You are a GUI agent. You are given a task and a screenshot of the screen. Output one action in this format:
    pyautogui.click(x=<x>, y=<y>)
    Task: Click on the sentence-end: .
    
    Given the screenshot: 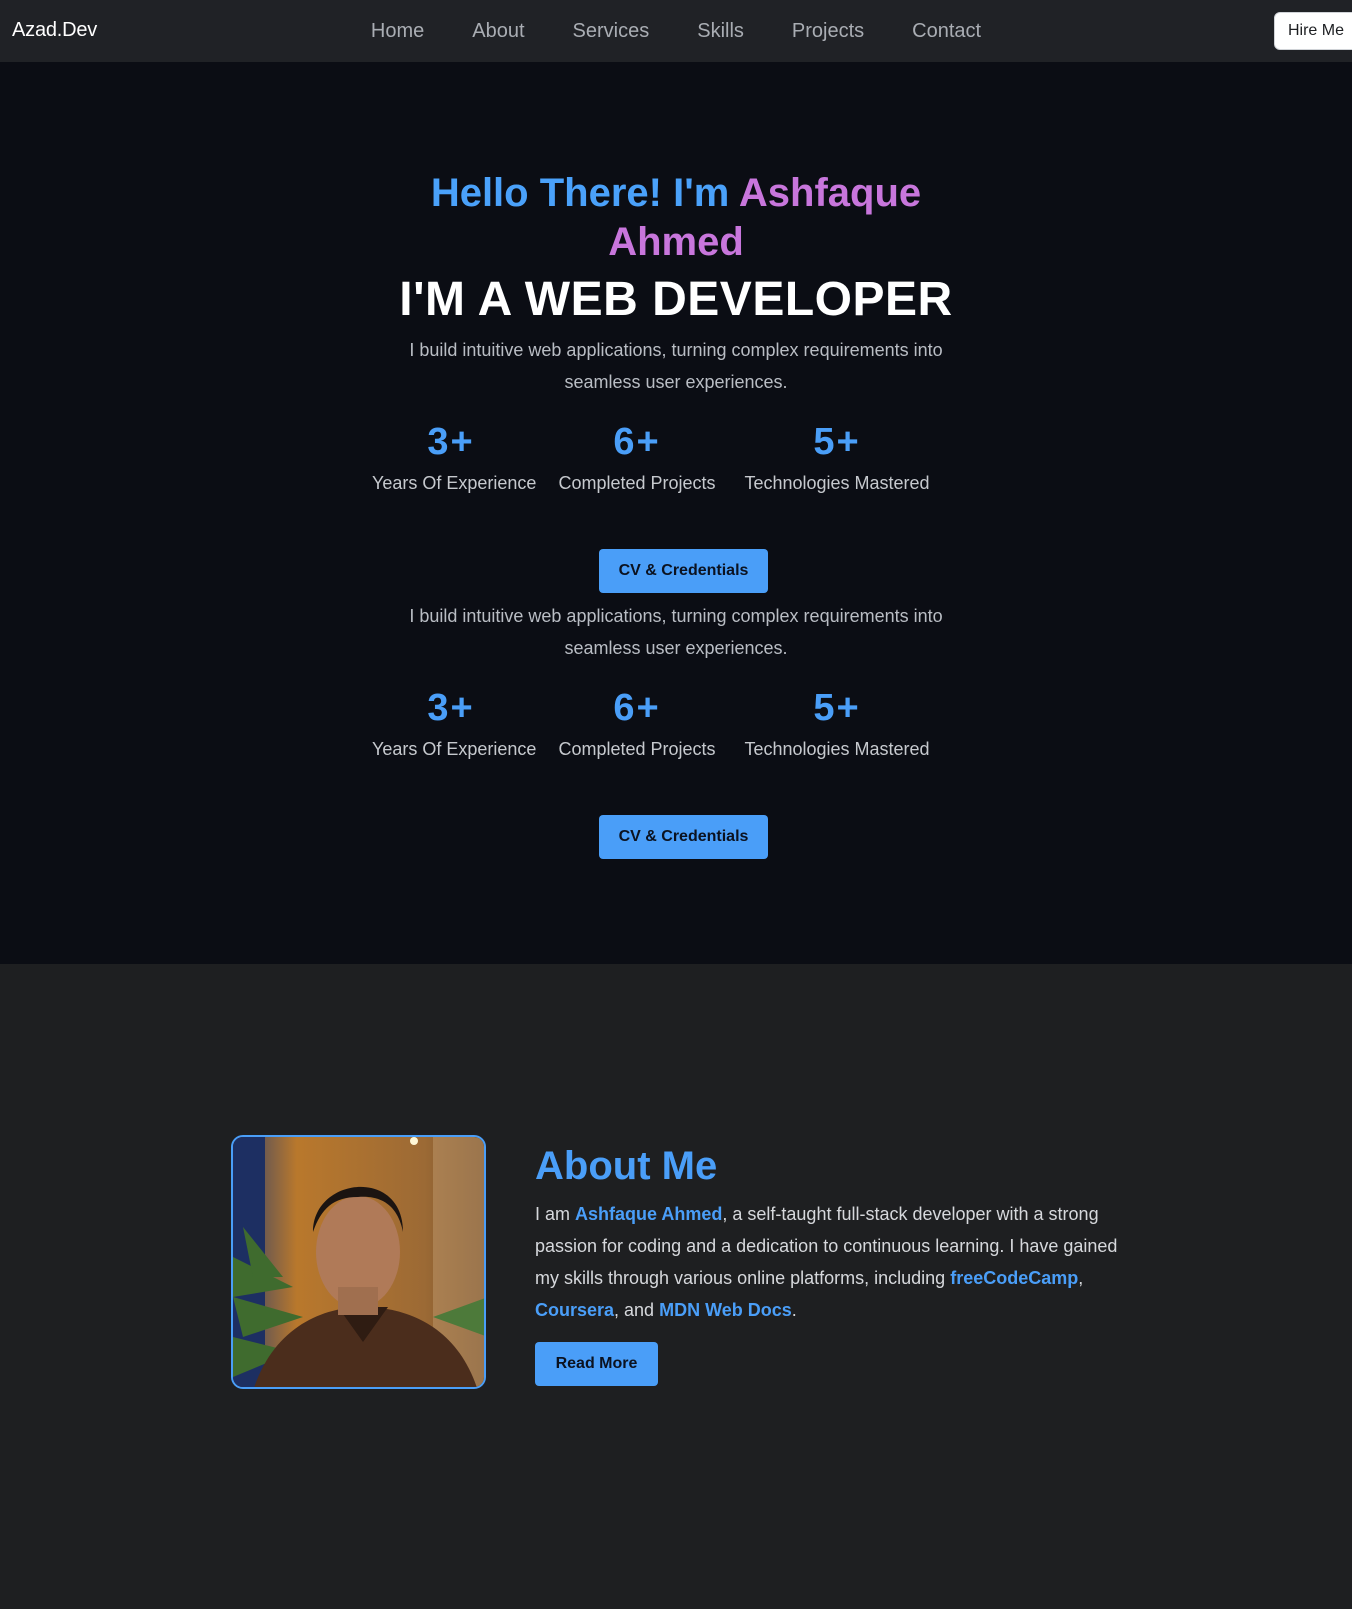 What is the action you would take?
    pyautogui.click(x=794, y=1310)
    